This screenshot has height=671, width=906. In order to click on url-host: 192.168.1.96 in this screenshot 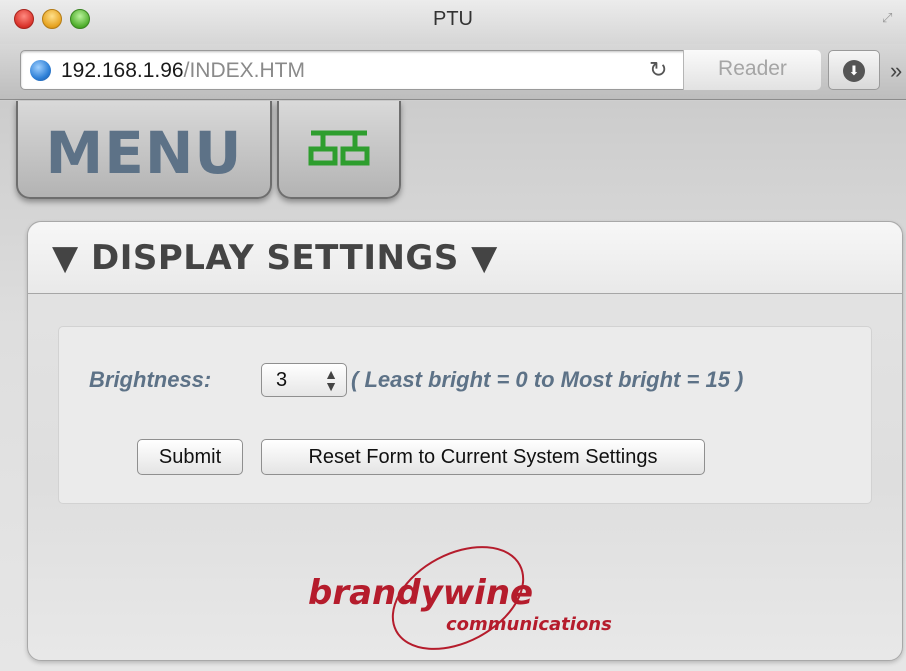, I will do `click(122, 70)`.